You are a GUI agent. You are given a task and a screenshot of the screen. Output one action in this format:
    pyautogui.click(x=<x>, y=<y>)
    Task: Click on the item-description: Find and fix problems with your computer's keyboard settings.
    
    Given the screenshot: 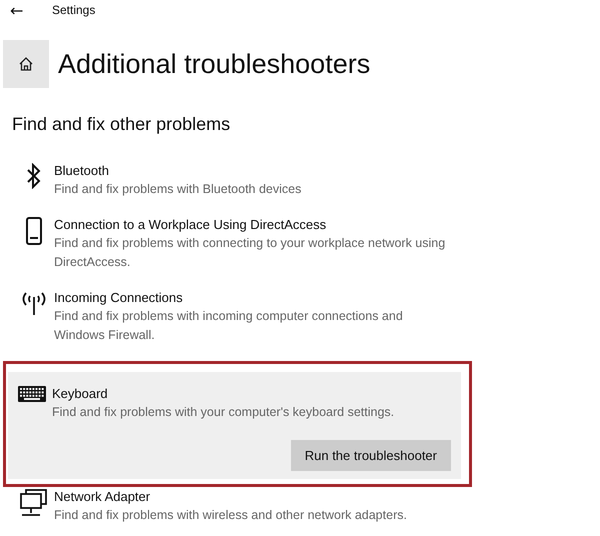 What is the action you would take?
    pyautogui.click(x=224, y=412)
    